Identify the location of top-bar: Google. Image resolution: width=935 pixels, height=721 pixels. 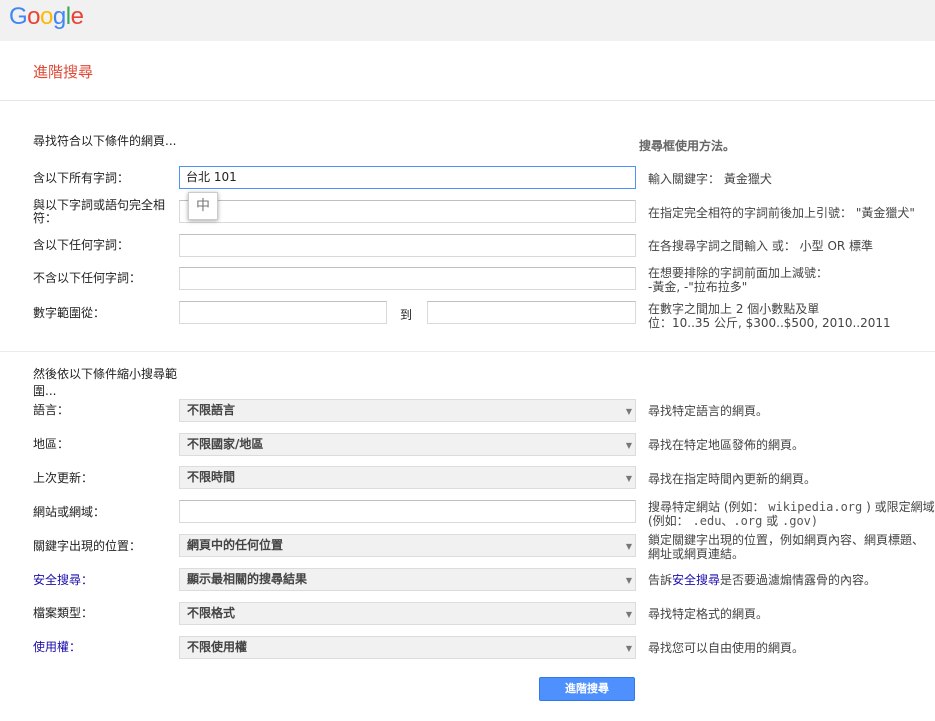
(467, 20).